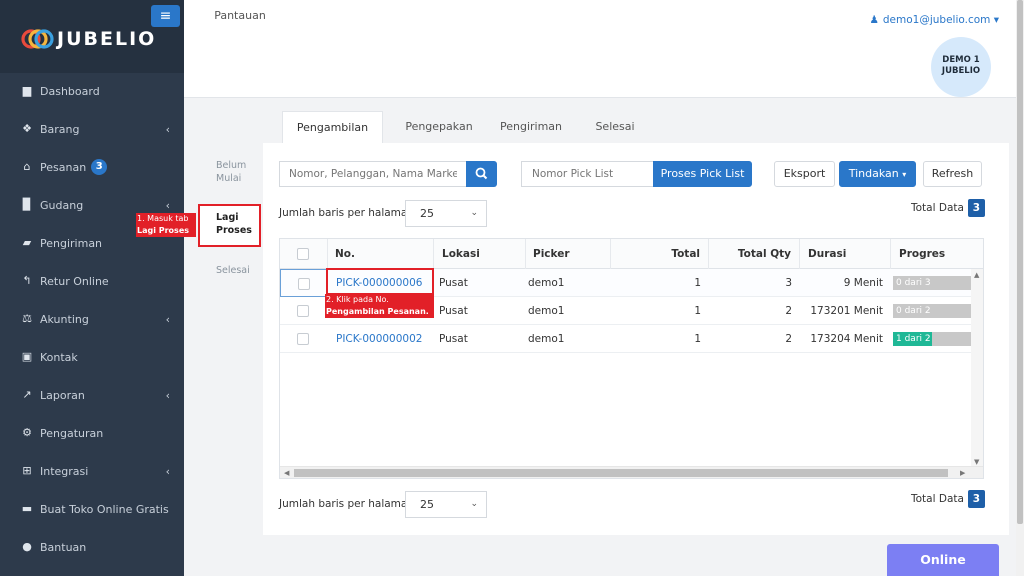 This screenshot has width=1024, height=576. What do you see at coordinates (932, 283) in the screenshot?
I see `progress-bar: 0 dari 3` at bounding box center [932, 283].